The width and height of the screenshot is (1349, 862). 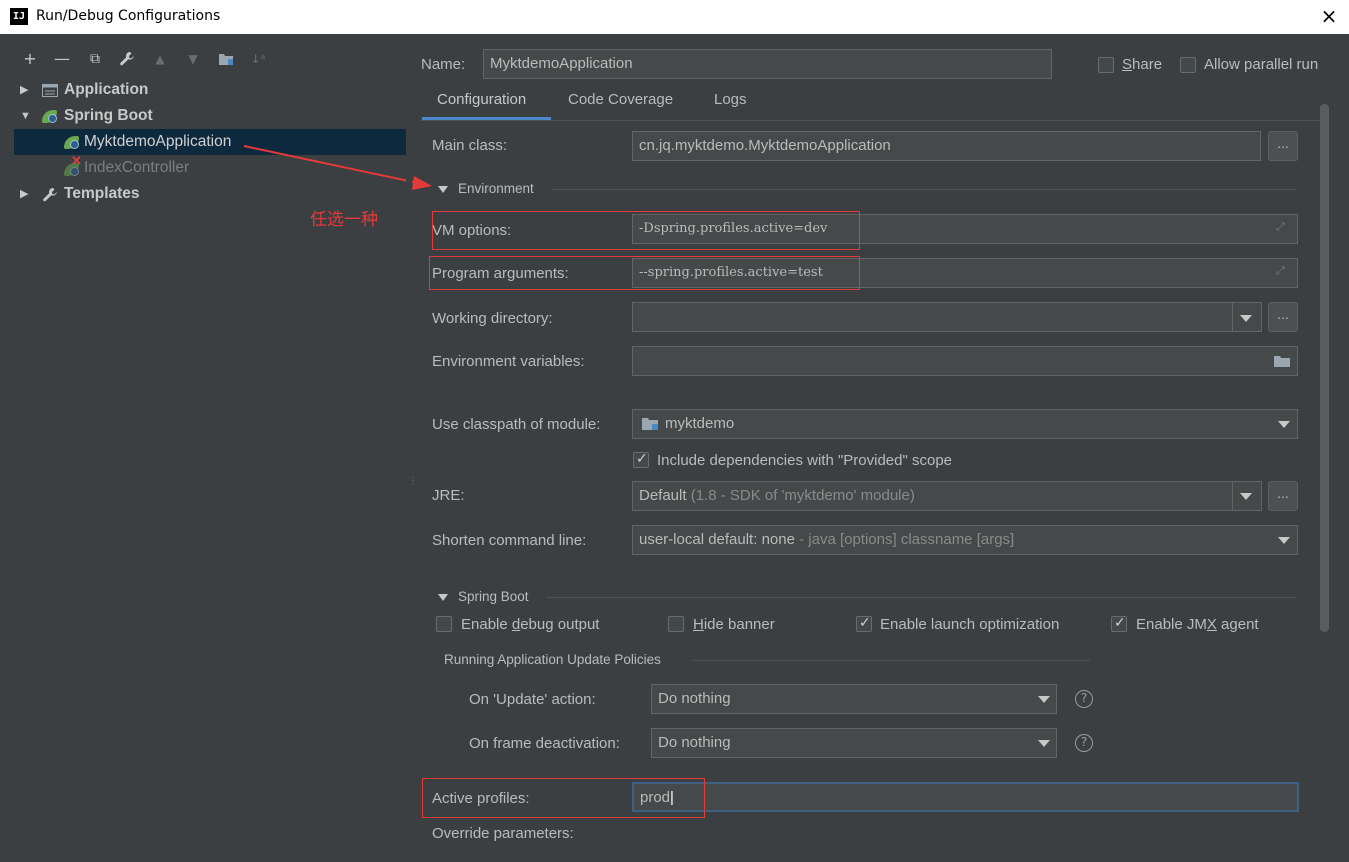 What do you see at coordinates (443, 189) in the screenshot?
I see `collapse-environment-icon` at bounding box center [443, 189].